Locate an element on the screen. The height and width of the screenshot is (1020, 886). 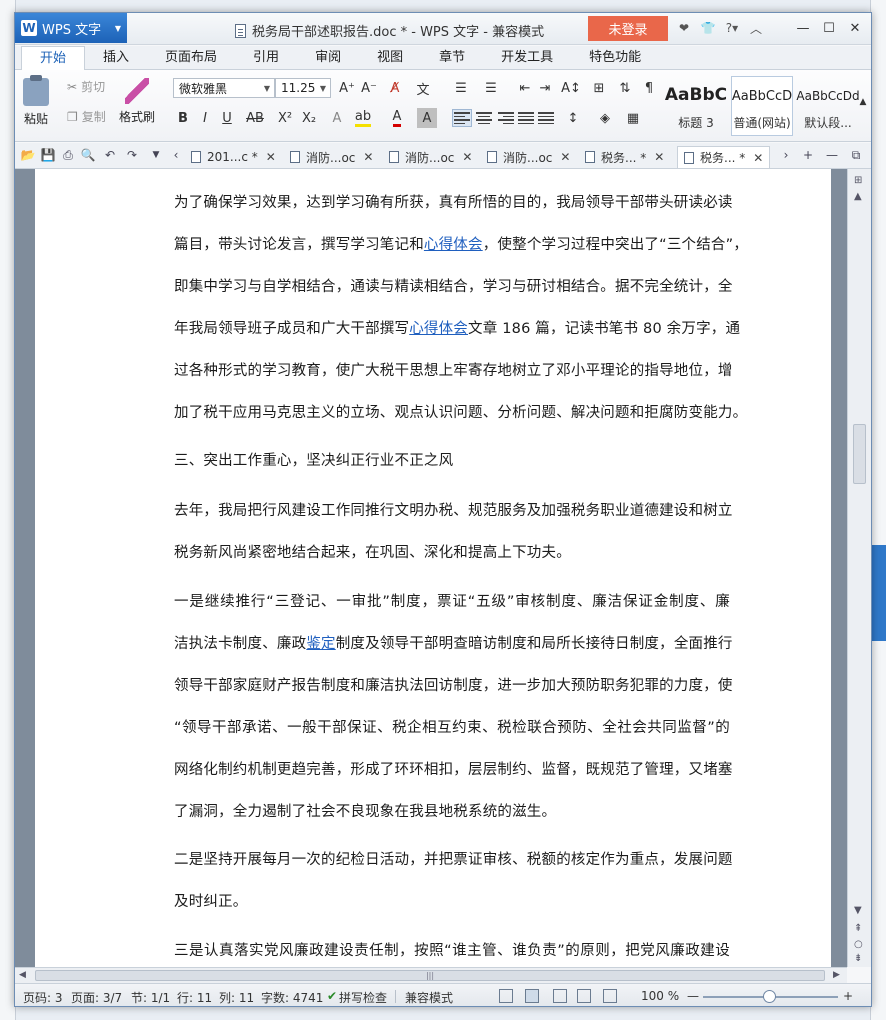
decrease-indent-icon: ⇤ is located at coordinates (525, 88).